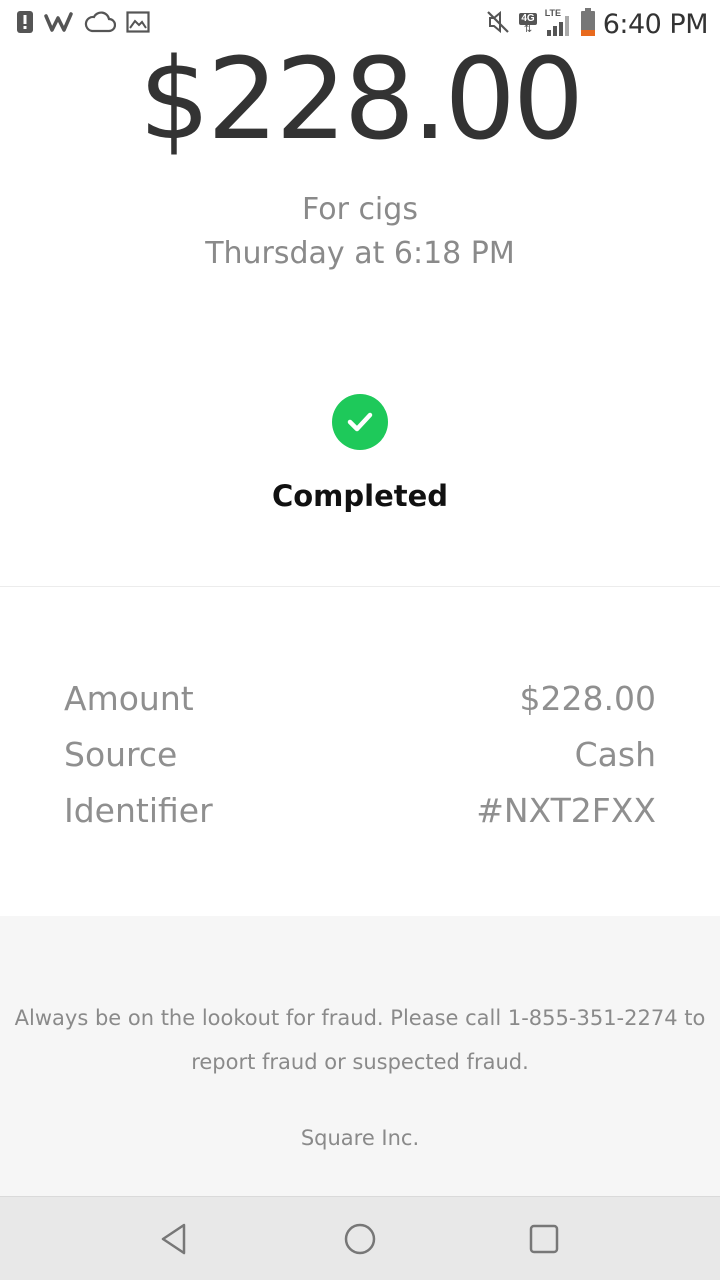 The height and width of the screenshot is (1280, 720). What do you see at coordinates (361, 100) in the screenshot?
I see `payment-amount: $228.00` at bounding box center [361, 100].